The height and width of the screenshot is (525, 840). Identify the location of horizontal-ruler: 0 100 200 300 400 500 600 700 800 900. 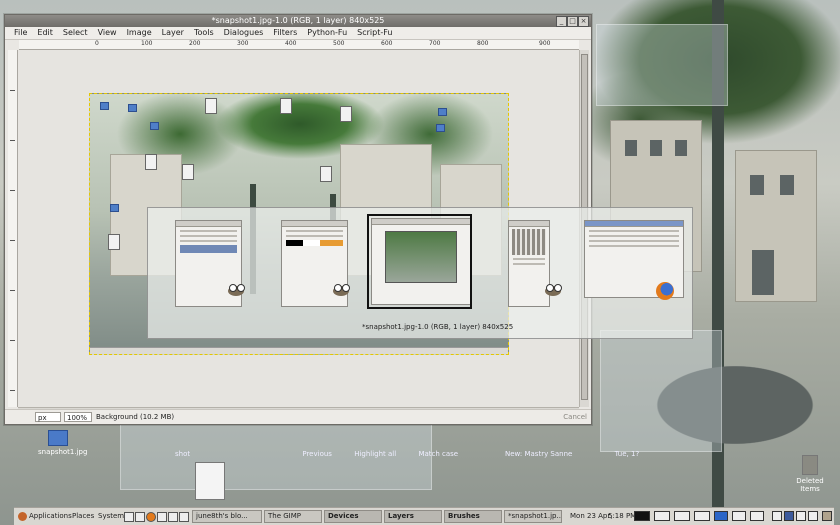
(299, 45).